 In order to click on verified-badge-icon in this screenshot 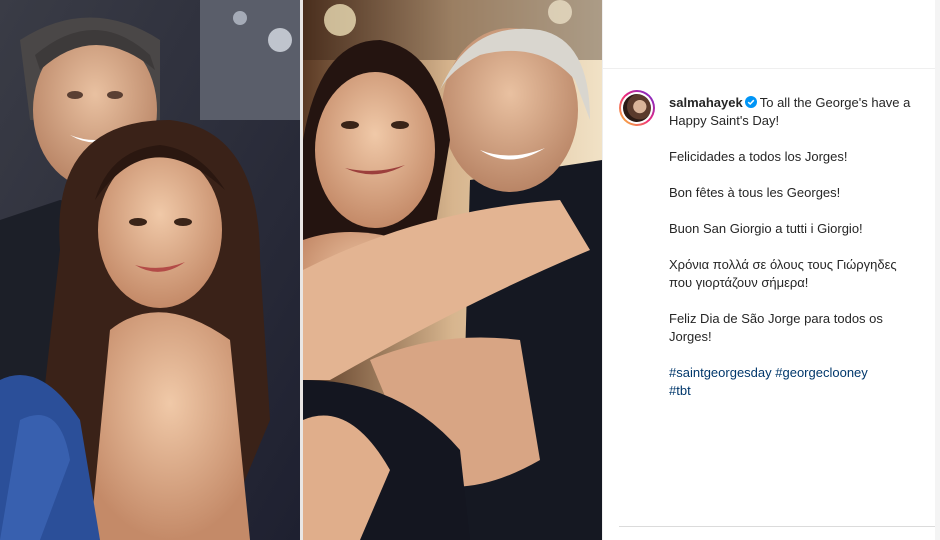, I will do `click(750, 102)`.